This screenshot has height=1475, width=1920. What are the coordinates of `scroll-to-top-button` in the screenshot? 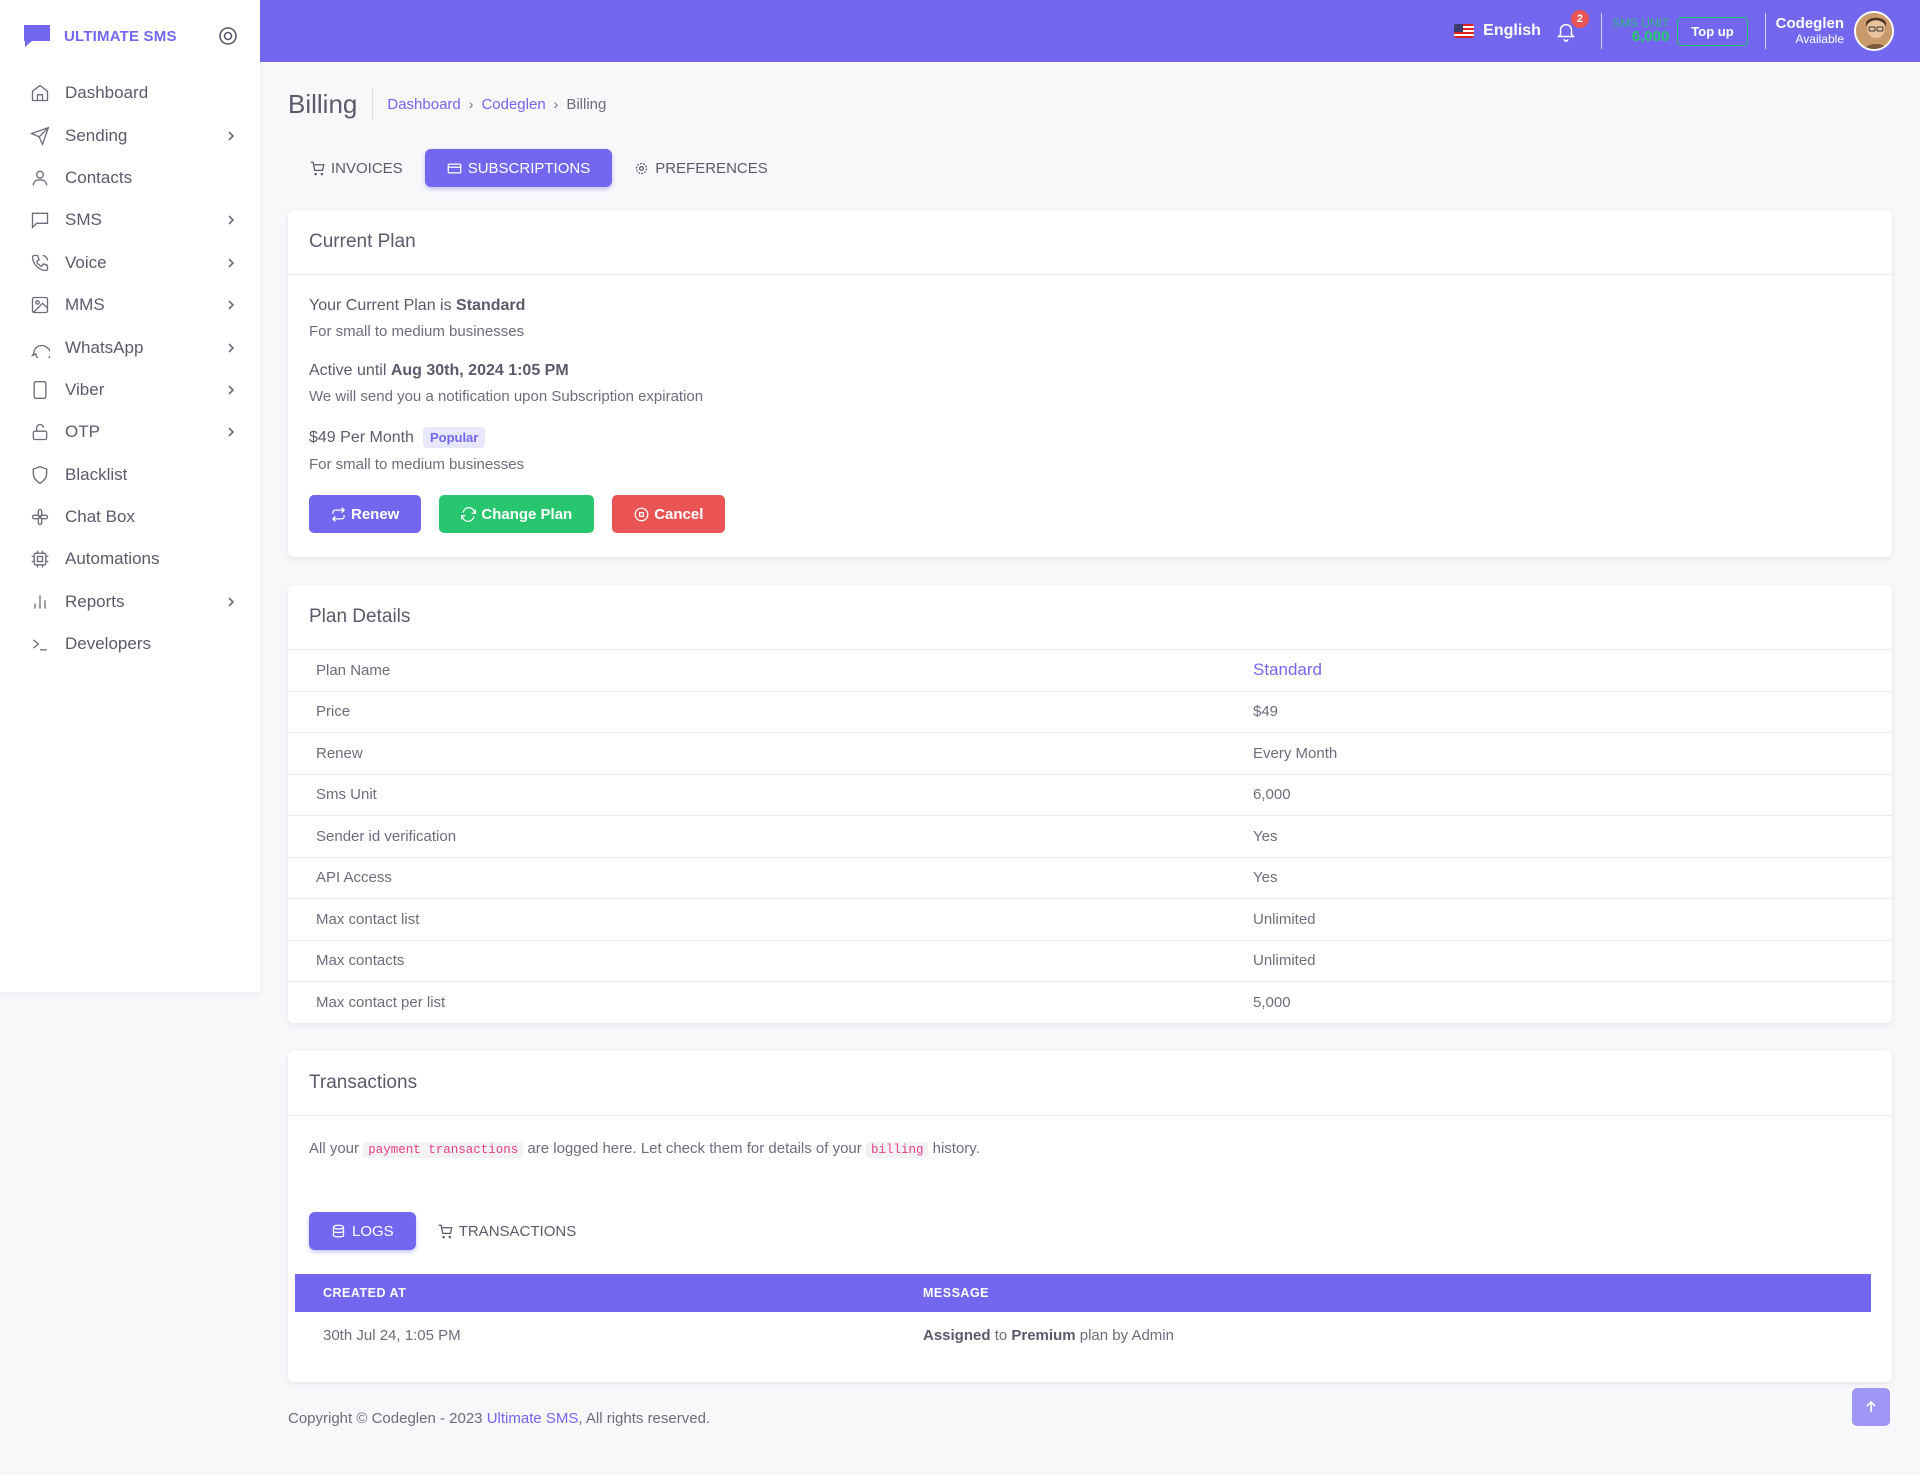 It's located at (1871, 1407).